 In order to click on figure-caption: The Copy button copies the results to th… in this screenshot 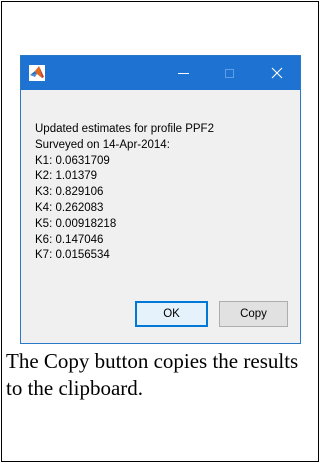, I will do `click(152, 374)`.